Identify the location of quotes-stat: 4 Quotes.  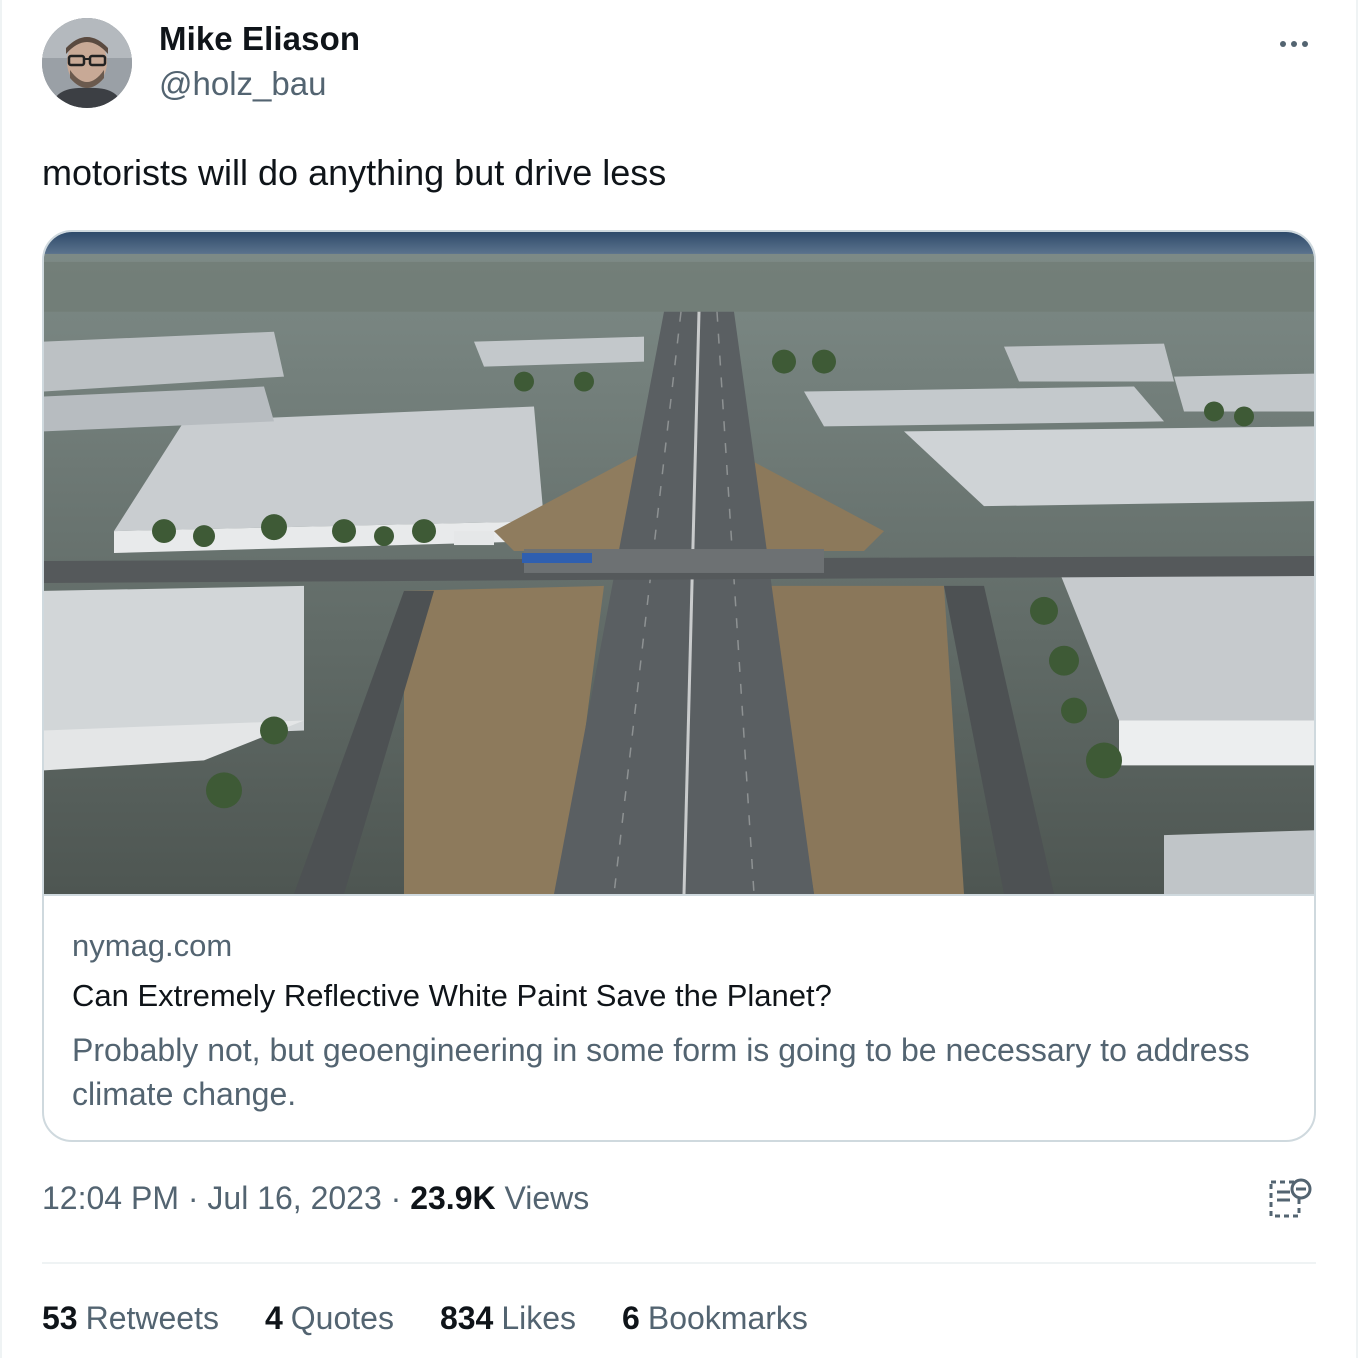
(329, 1322).